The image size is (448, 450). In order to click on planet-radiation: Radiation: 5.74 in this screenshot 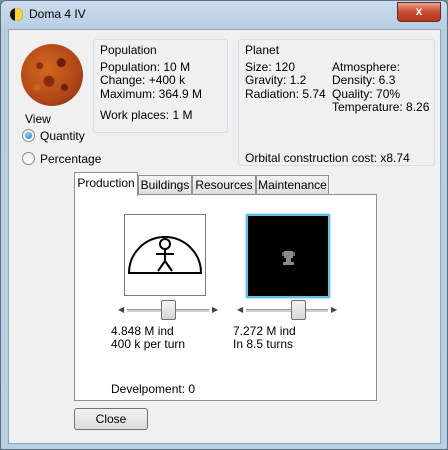, I will do `click(285, 94)`.